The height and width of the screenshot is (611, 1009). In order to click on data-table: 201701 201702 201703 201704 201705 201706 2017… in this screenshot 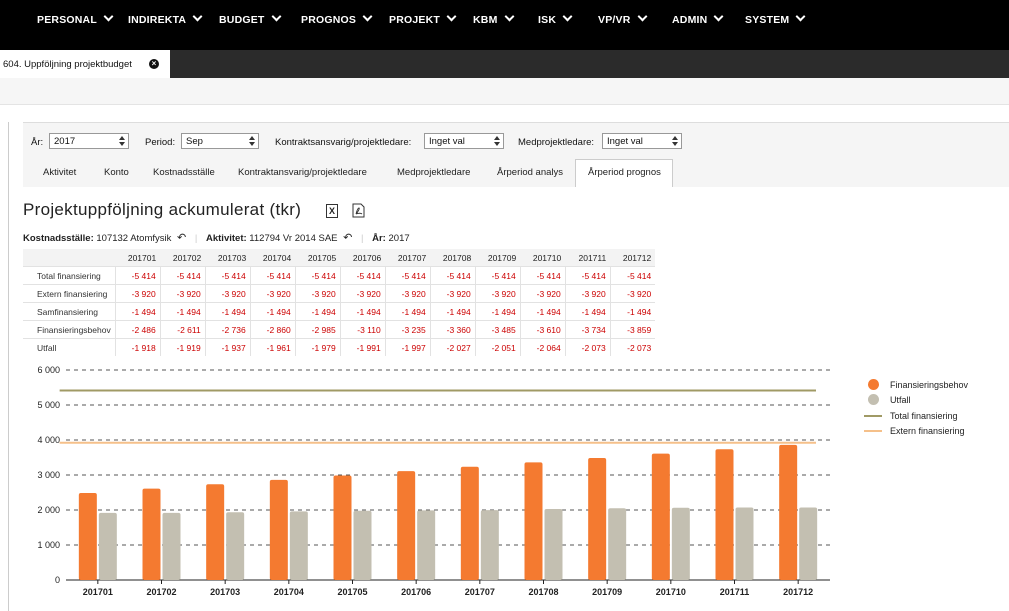, I will do `click(339, 302)`.